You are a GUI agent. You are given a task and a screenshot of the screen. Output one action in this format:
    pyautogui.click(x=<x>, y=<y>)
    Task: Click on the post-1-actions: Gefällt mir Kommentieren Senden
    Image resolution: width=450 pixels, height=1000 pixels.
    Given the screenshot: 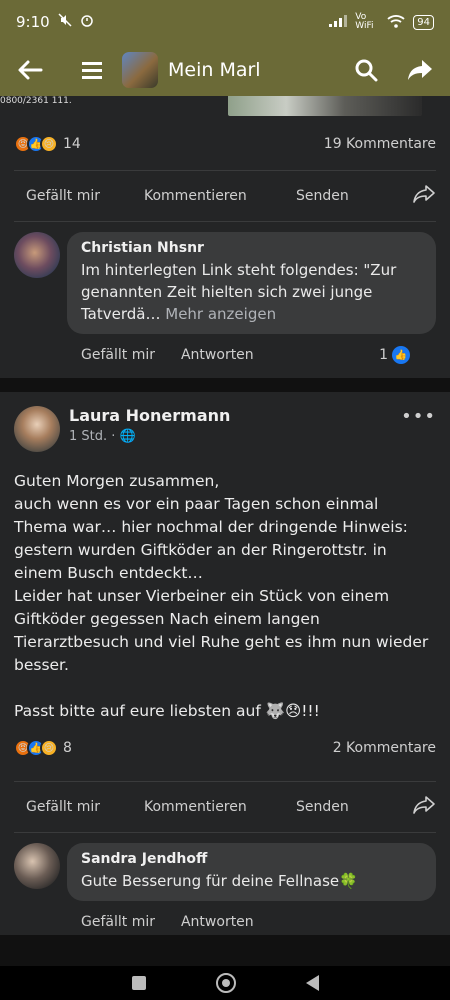 What is the action you would take?
    pyautogui.click(x=225, y=196)
    